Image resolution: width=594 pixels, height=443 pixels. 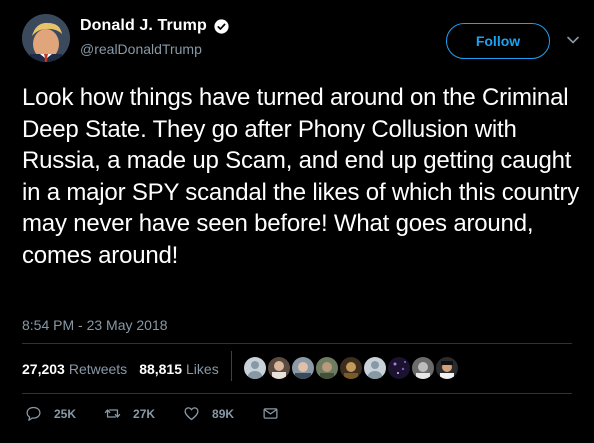 I want to click on retweet-icon, so click(x=112, y=413).